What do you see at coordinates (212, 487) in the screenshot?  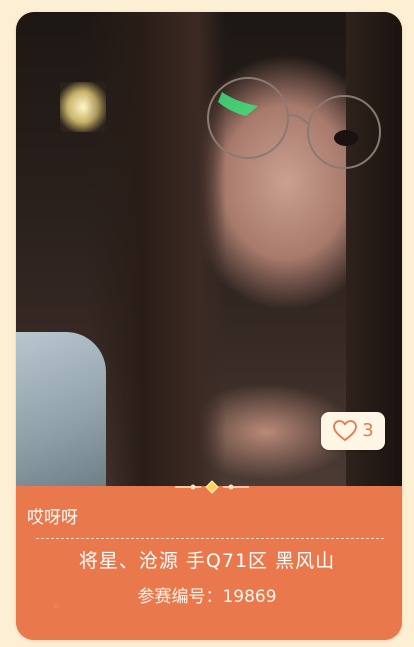 I see `divider-ornament` at bounding box center [212, 487].